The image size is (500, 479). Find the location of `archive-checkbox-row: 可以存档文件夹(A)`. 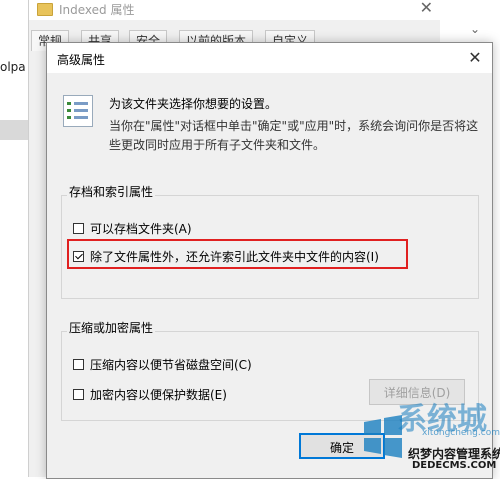

archive-checkbox-row: 可以存档文件夹(A) is located at coordinates (132, 228).